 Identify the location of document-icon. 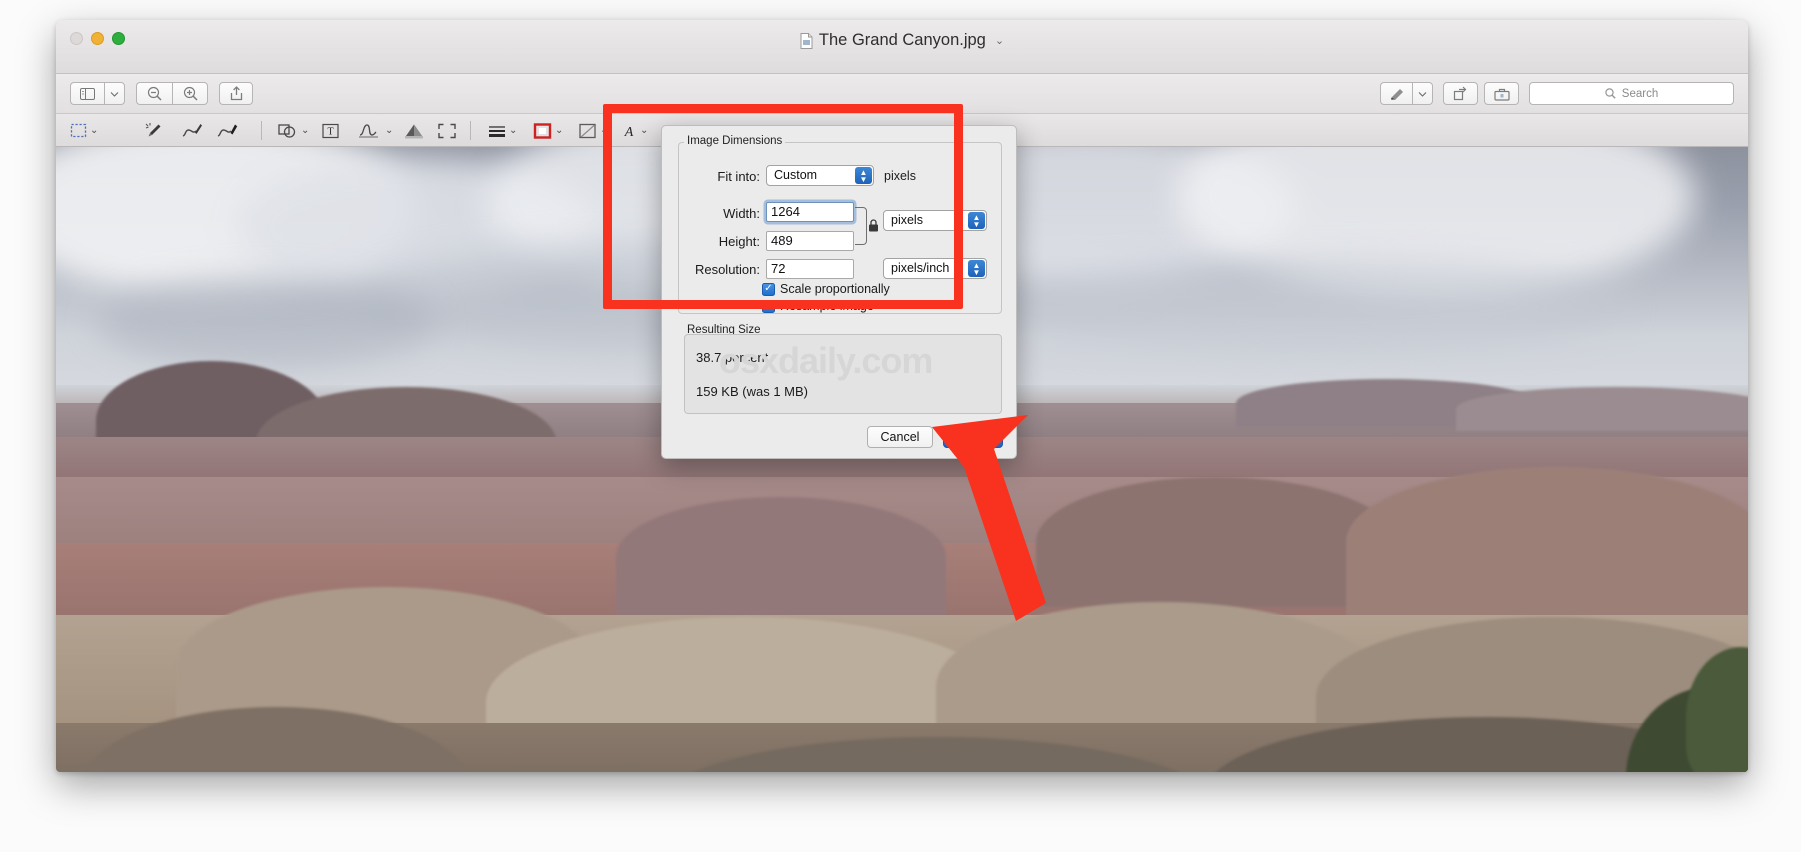
(806, 40).